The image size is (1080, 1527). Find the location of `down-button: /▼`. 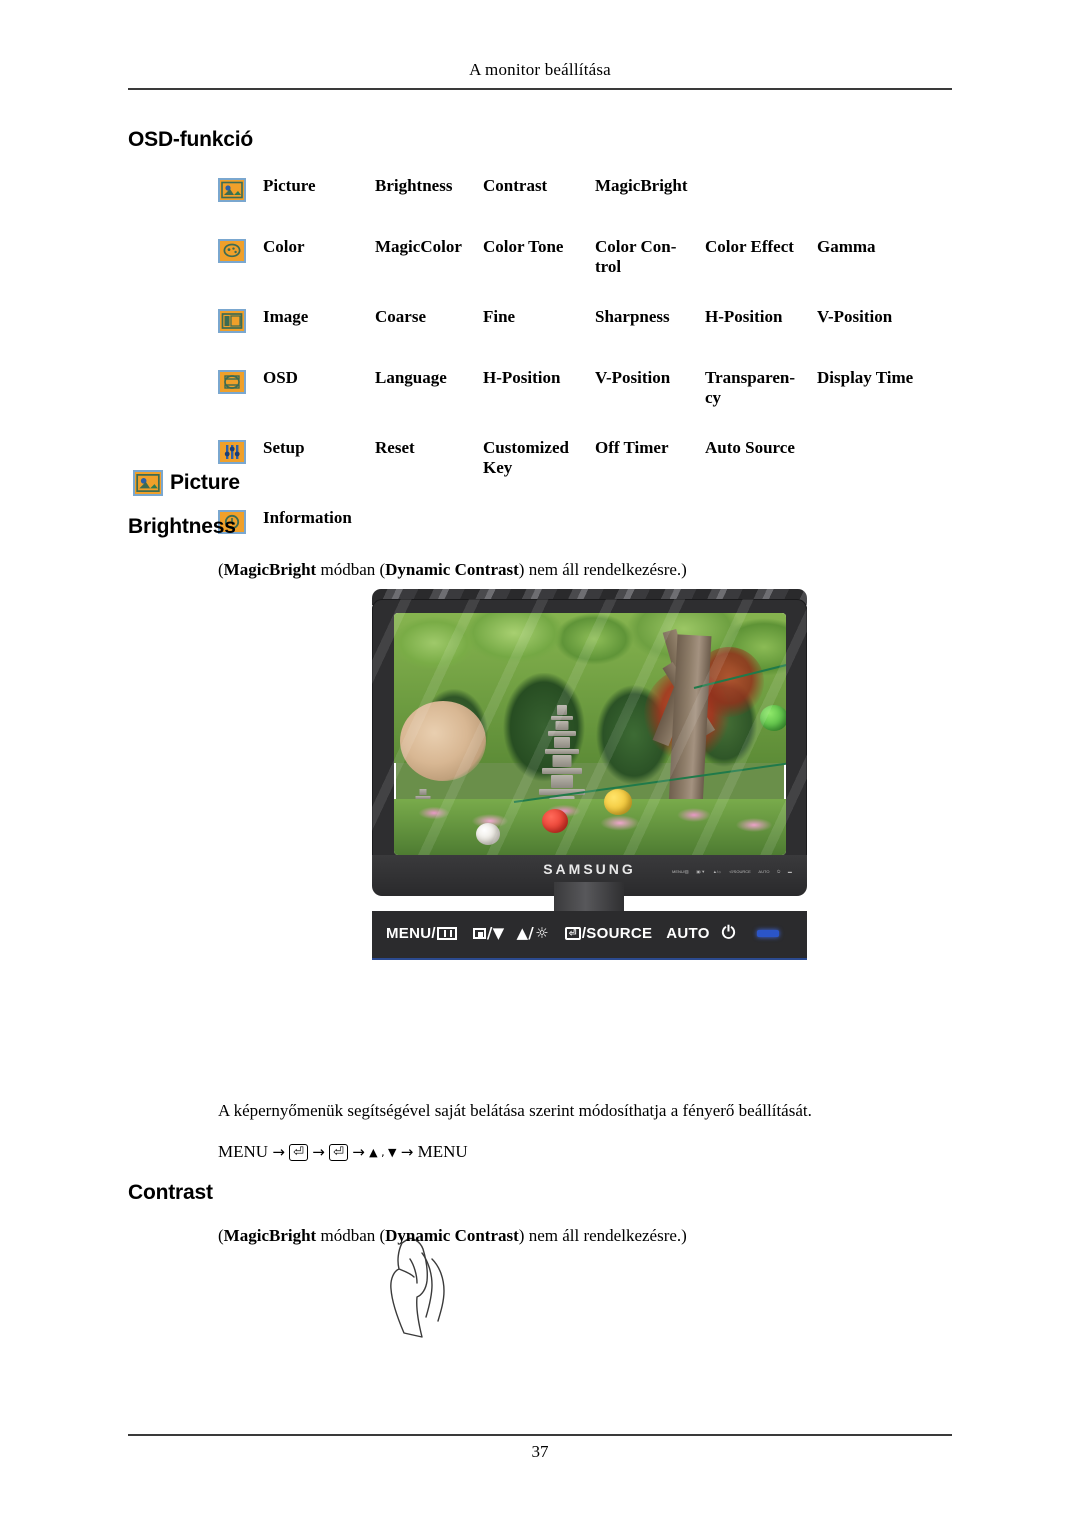

down-button: /▼ is located at coordinates (488, 933).